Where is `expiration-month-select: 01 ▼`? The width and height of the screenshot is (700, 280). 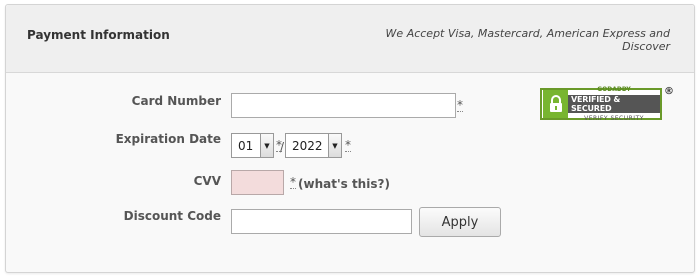 expiration-month-select: 01 ▼ is located at coordinates (252, 145).